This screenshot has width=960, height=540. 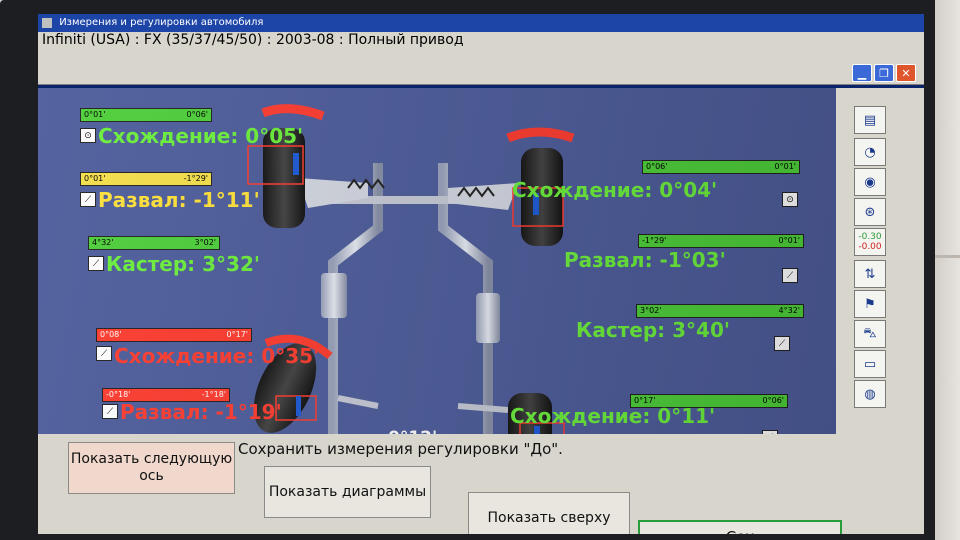 What do you see at coordinates (657, 166) in the screenshot?
I see `range-min: 0°06'` at bounding box center [657, 166].